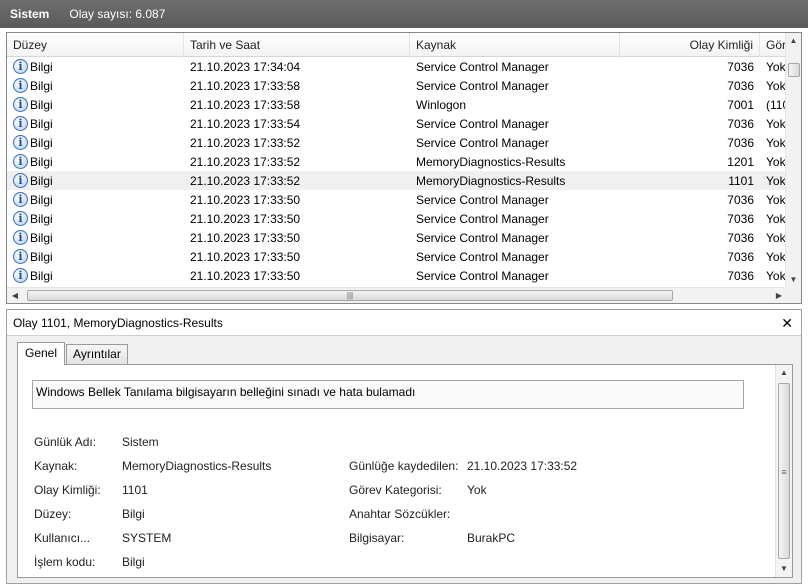 This screenshot has height=587, width=808. Describe the element at coordinates (477, 490) in the screenshot. I see `value-task-category: Yok` at that location.